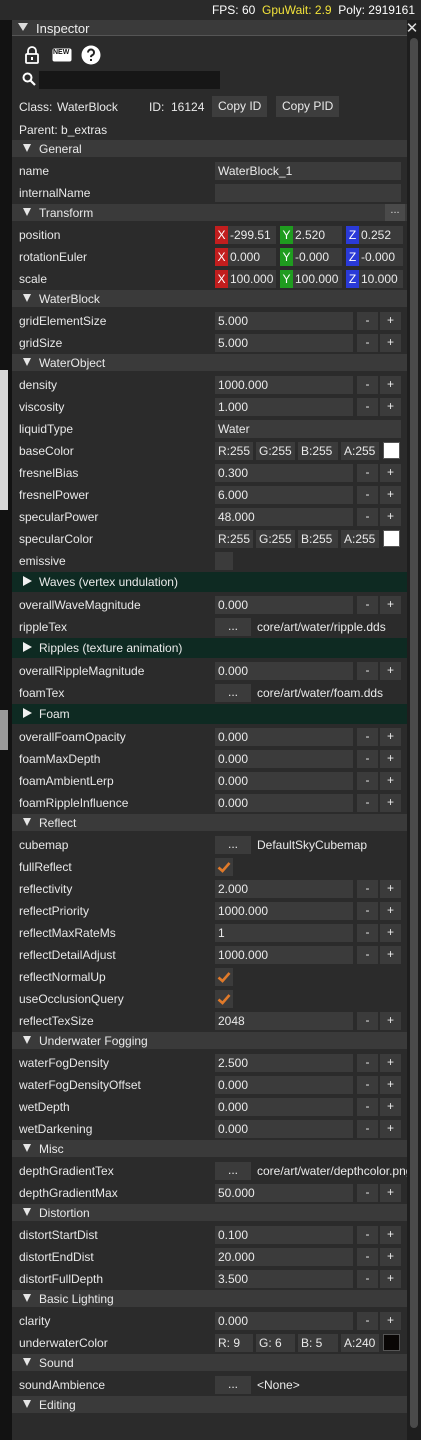 Image resolution: width=421 pixels, height=1440 pixels. What do you see at coordinates (318, 1343) in the screenshot?
I see `color-b-field: B: 5` at bounding box center [318, 1343].